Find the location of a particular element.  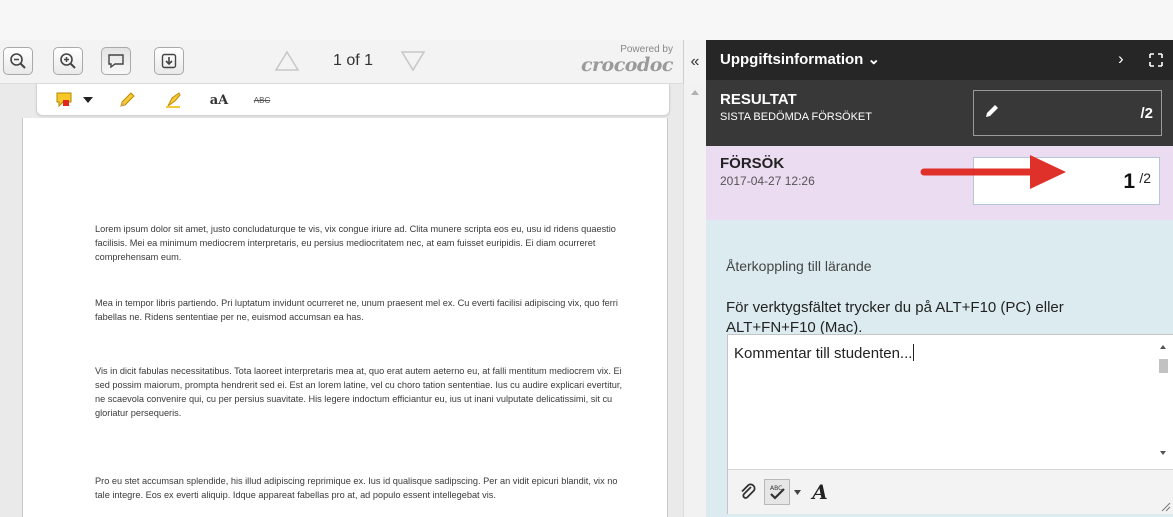

red-arrow-icon is located at coordinates (993, 172).